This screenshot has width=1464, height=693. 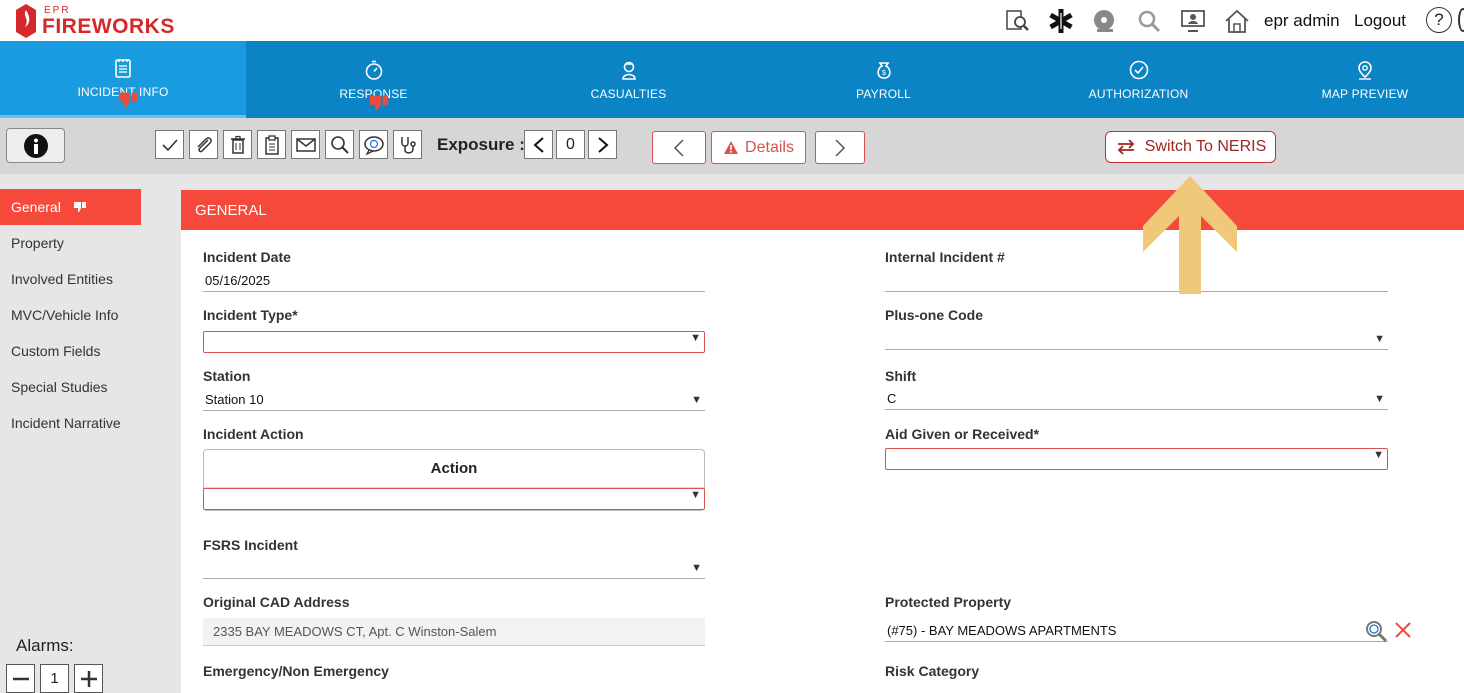 I want to click on incident-action-select: ▼, so click(x=454, y=499).